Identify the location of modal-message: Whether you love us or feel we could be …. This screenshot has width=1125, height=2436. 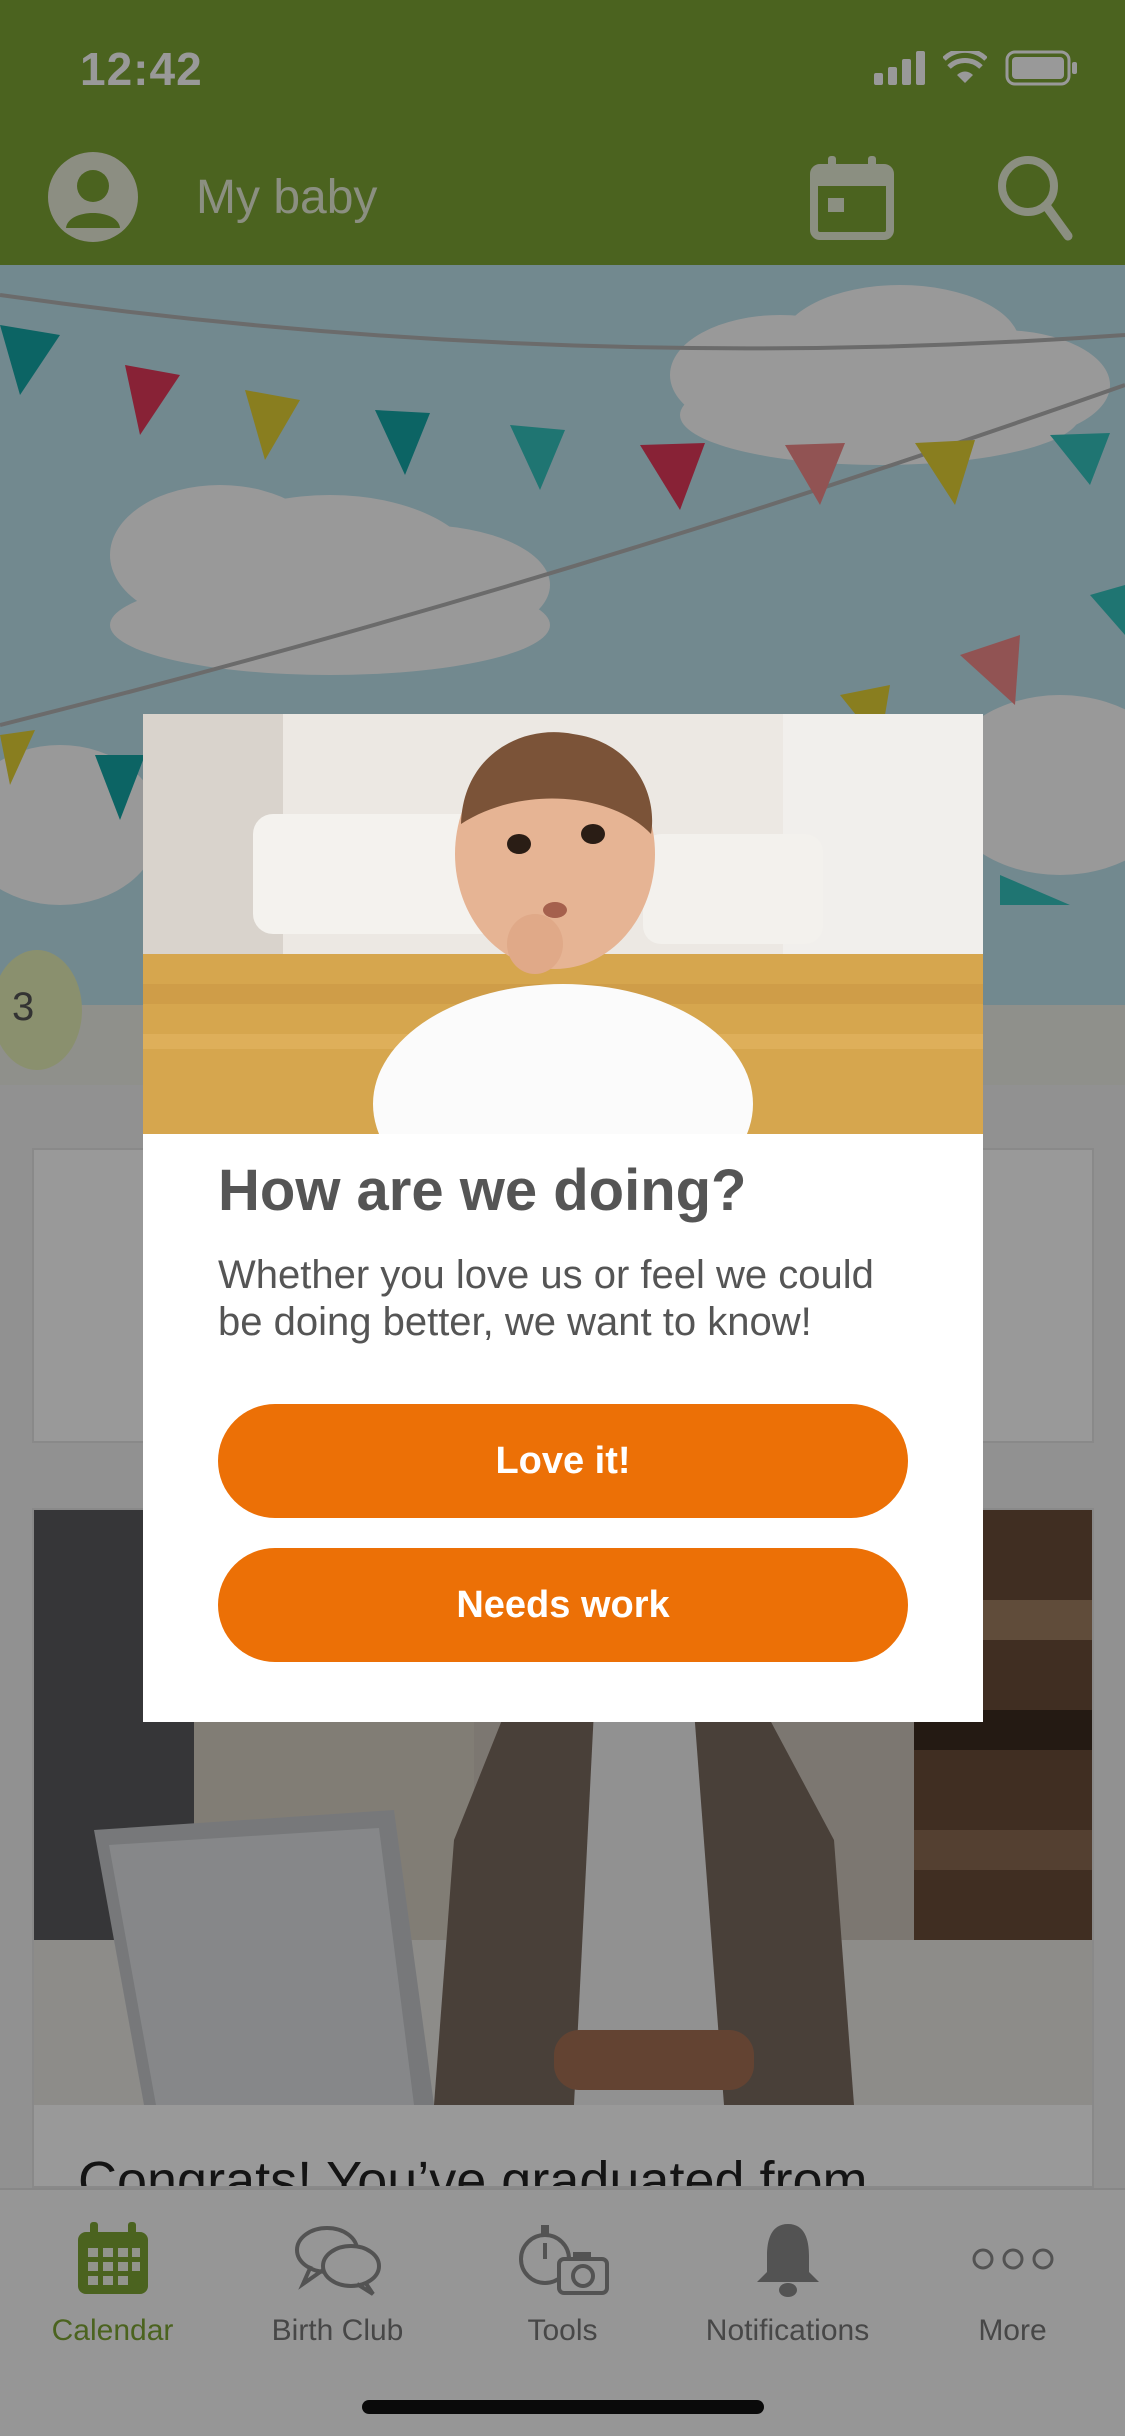
(546, 1298).